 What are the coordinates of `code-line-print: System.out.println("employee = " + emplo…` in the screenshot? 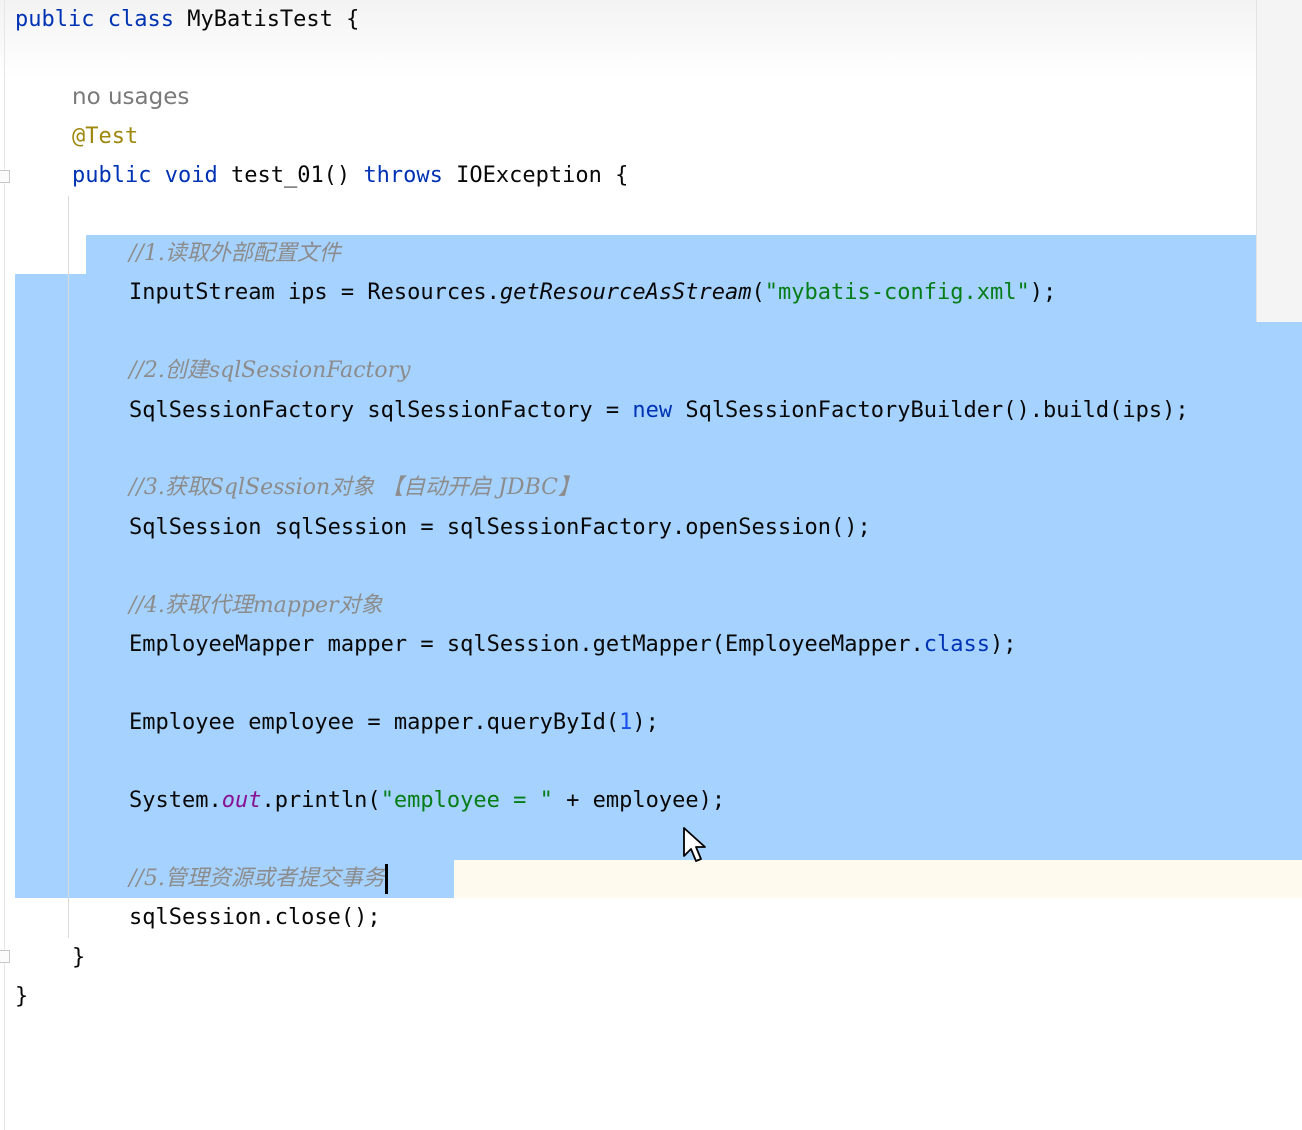 It's located at (427, 800).